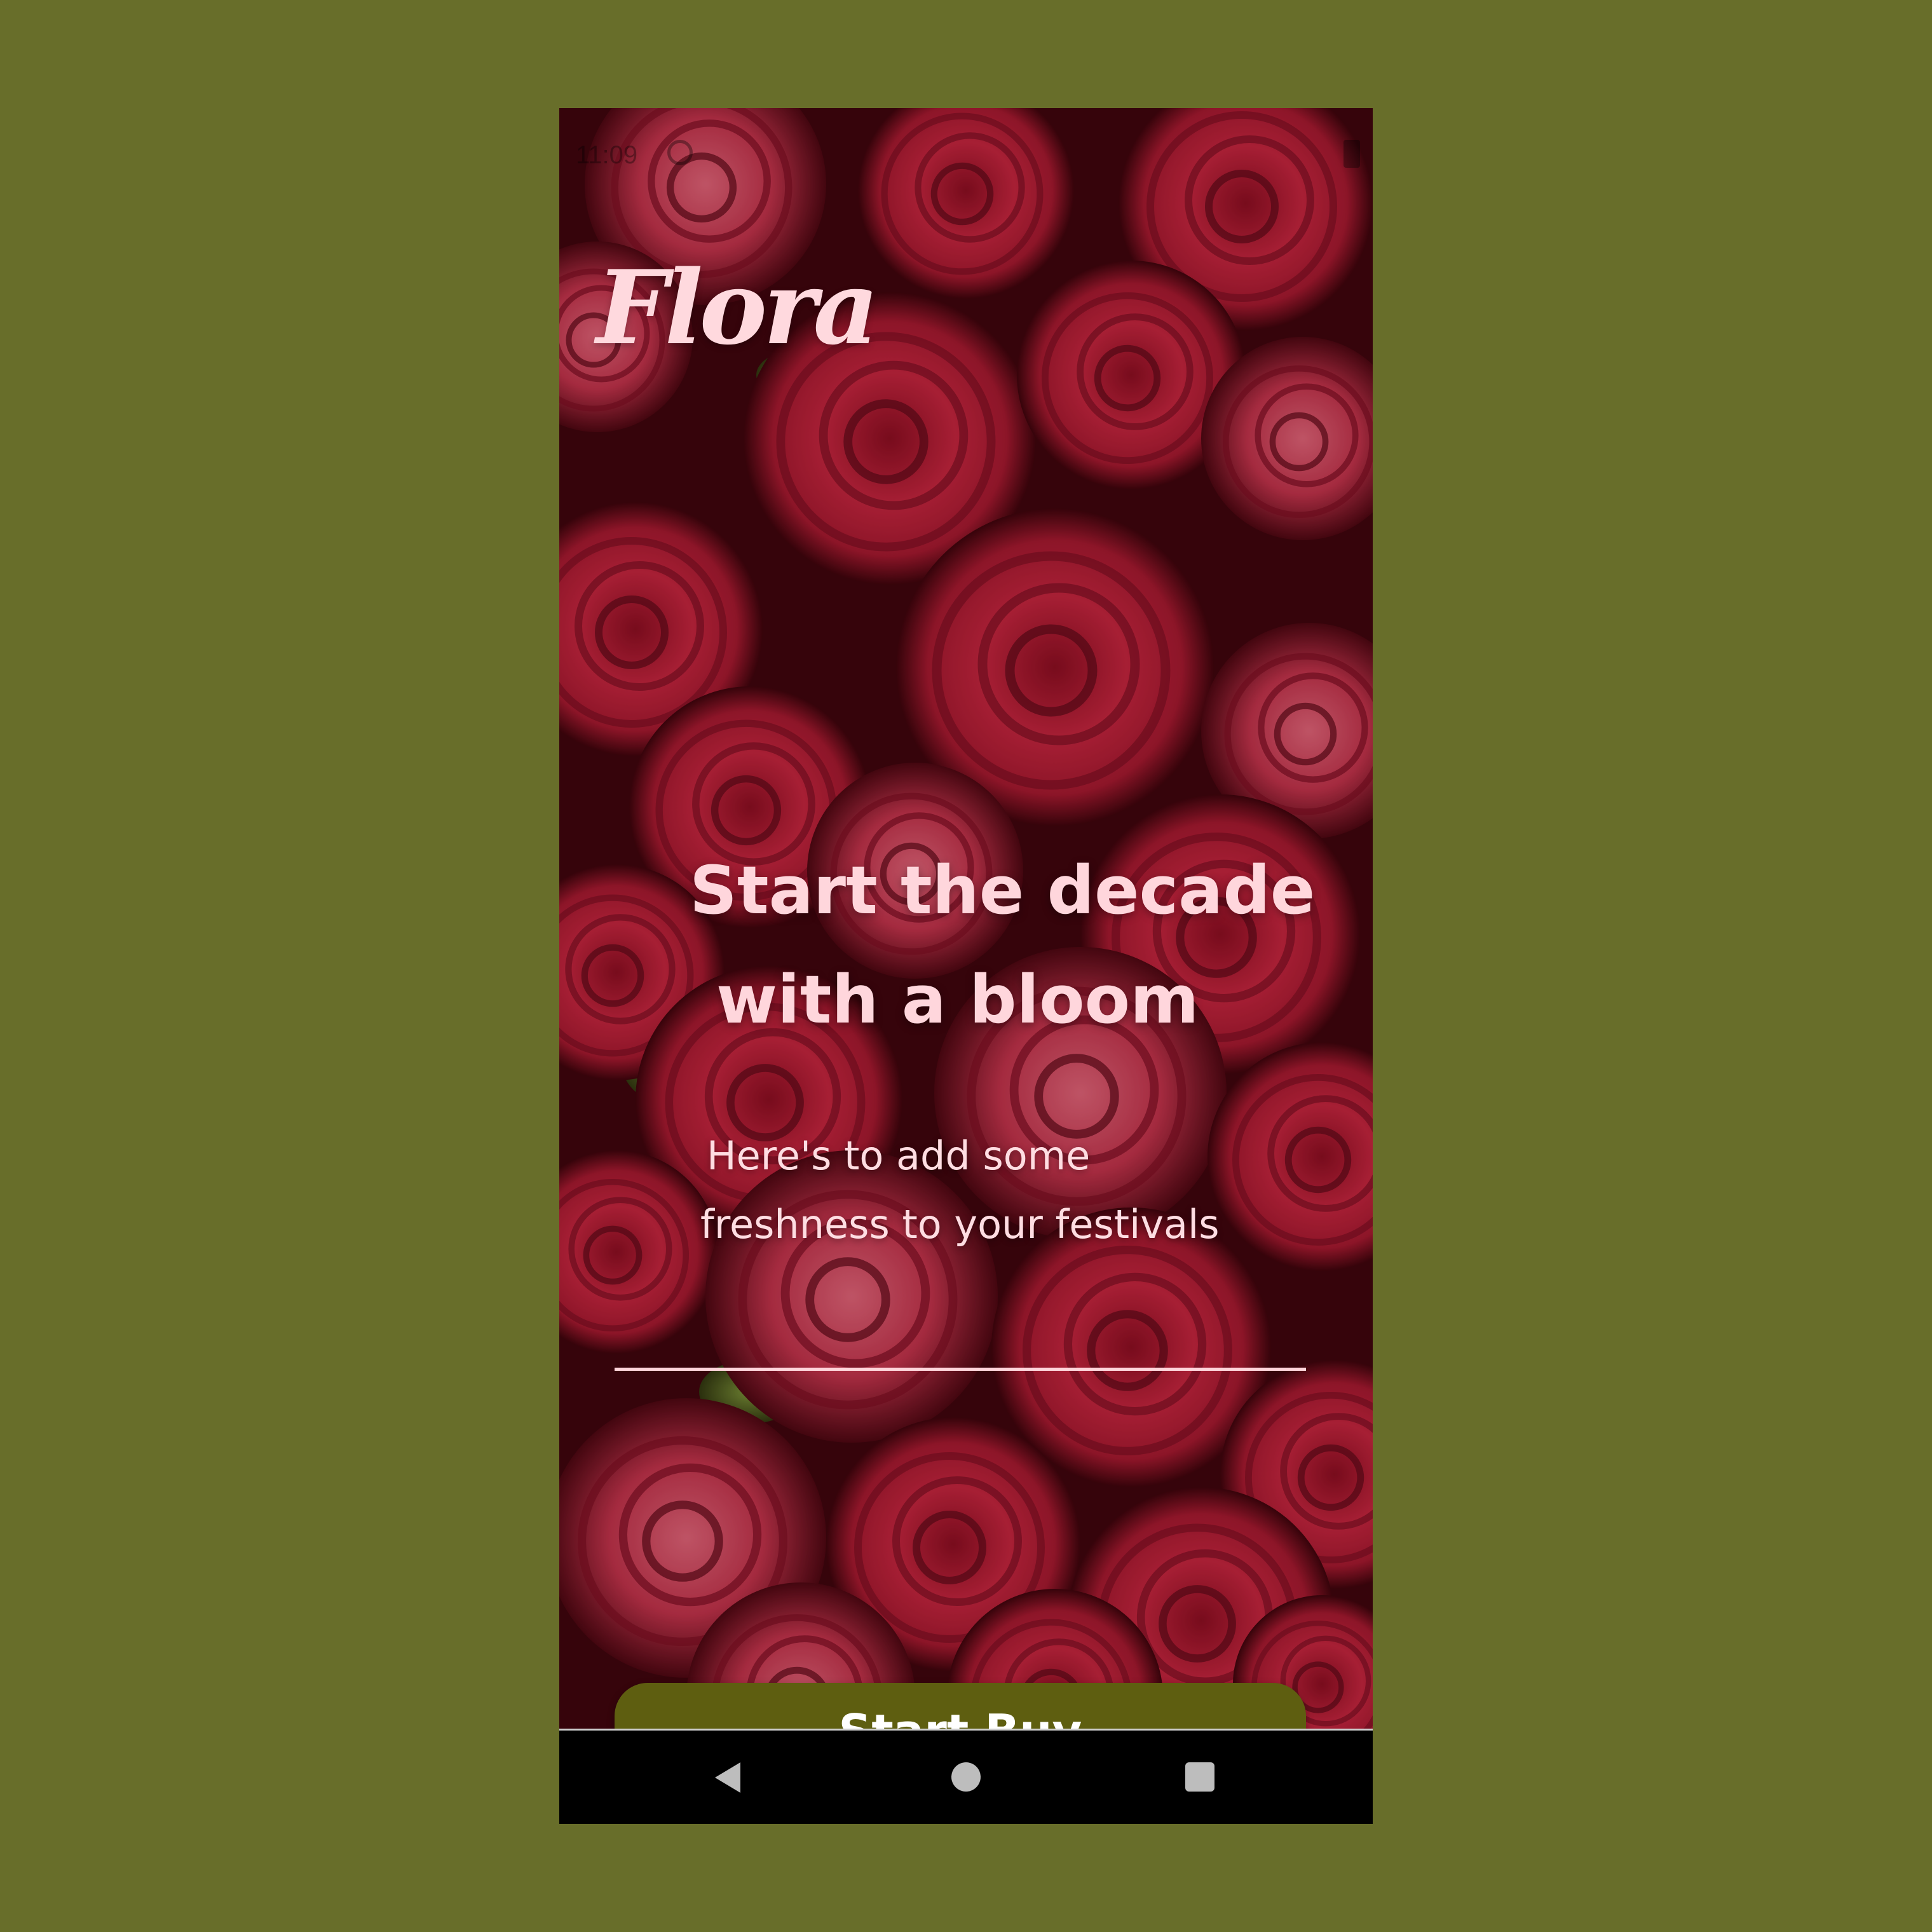  I want to click on home-icon, so click(966, 1777).